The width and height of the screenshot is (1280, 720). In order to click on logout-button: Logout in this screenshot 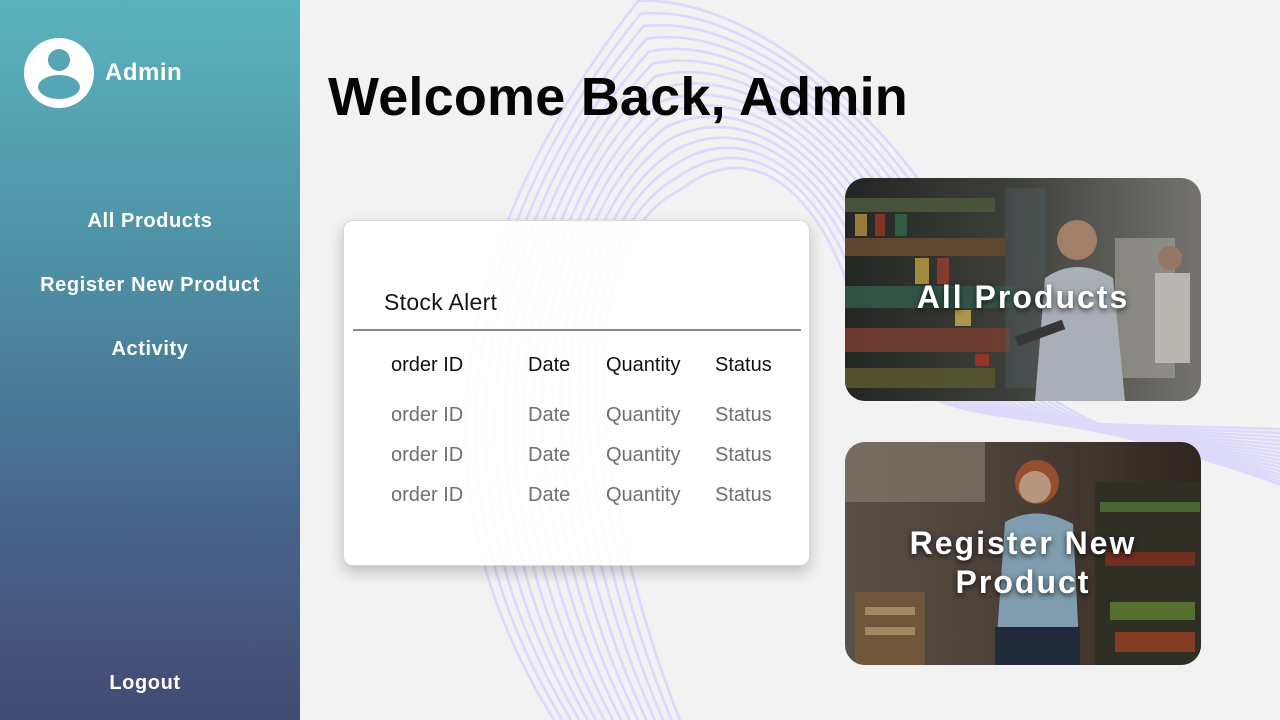, I will do `click(145, 683)`.